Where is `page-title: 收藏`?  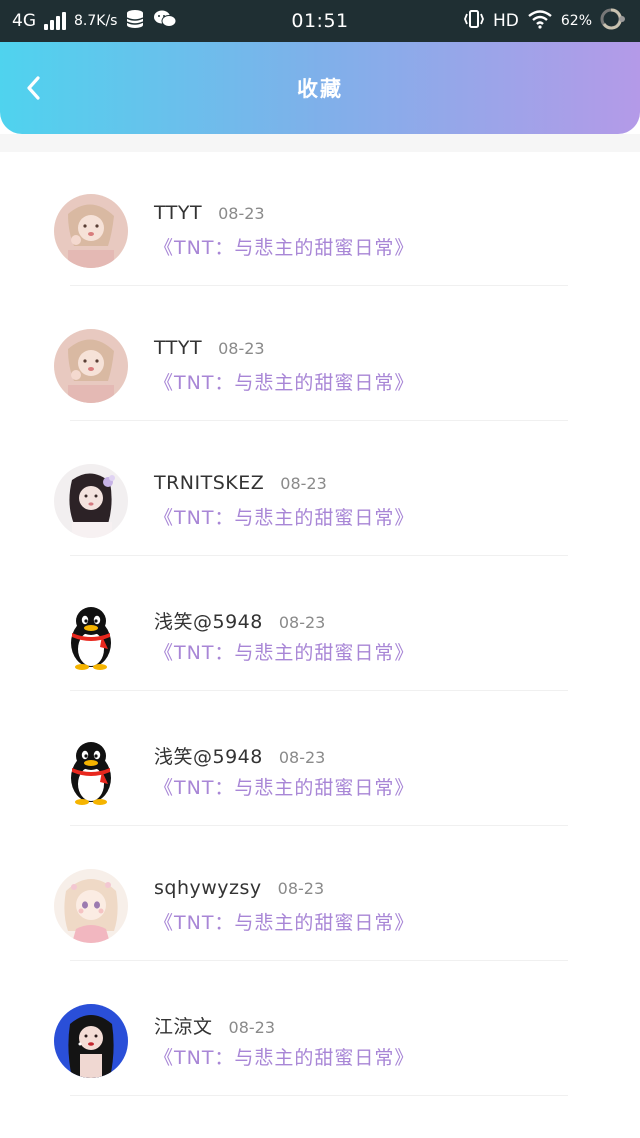 page-title: 收藏 is located at coordinates (320, 89).